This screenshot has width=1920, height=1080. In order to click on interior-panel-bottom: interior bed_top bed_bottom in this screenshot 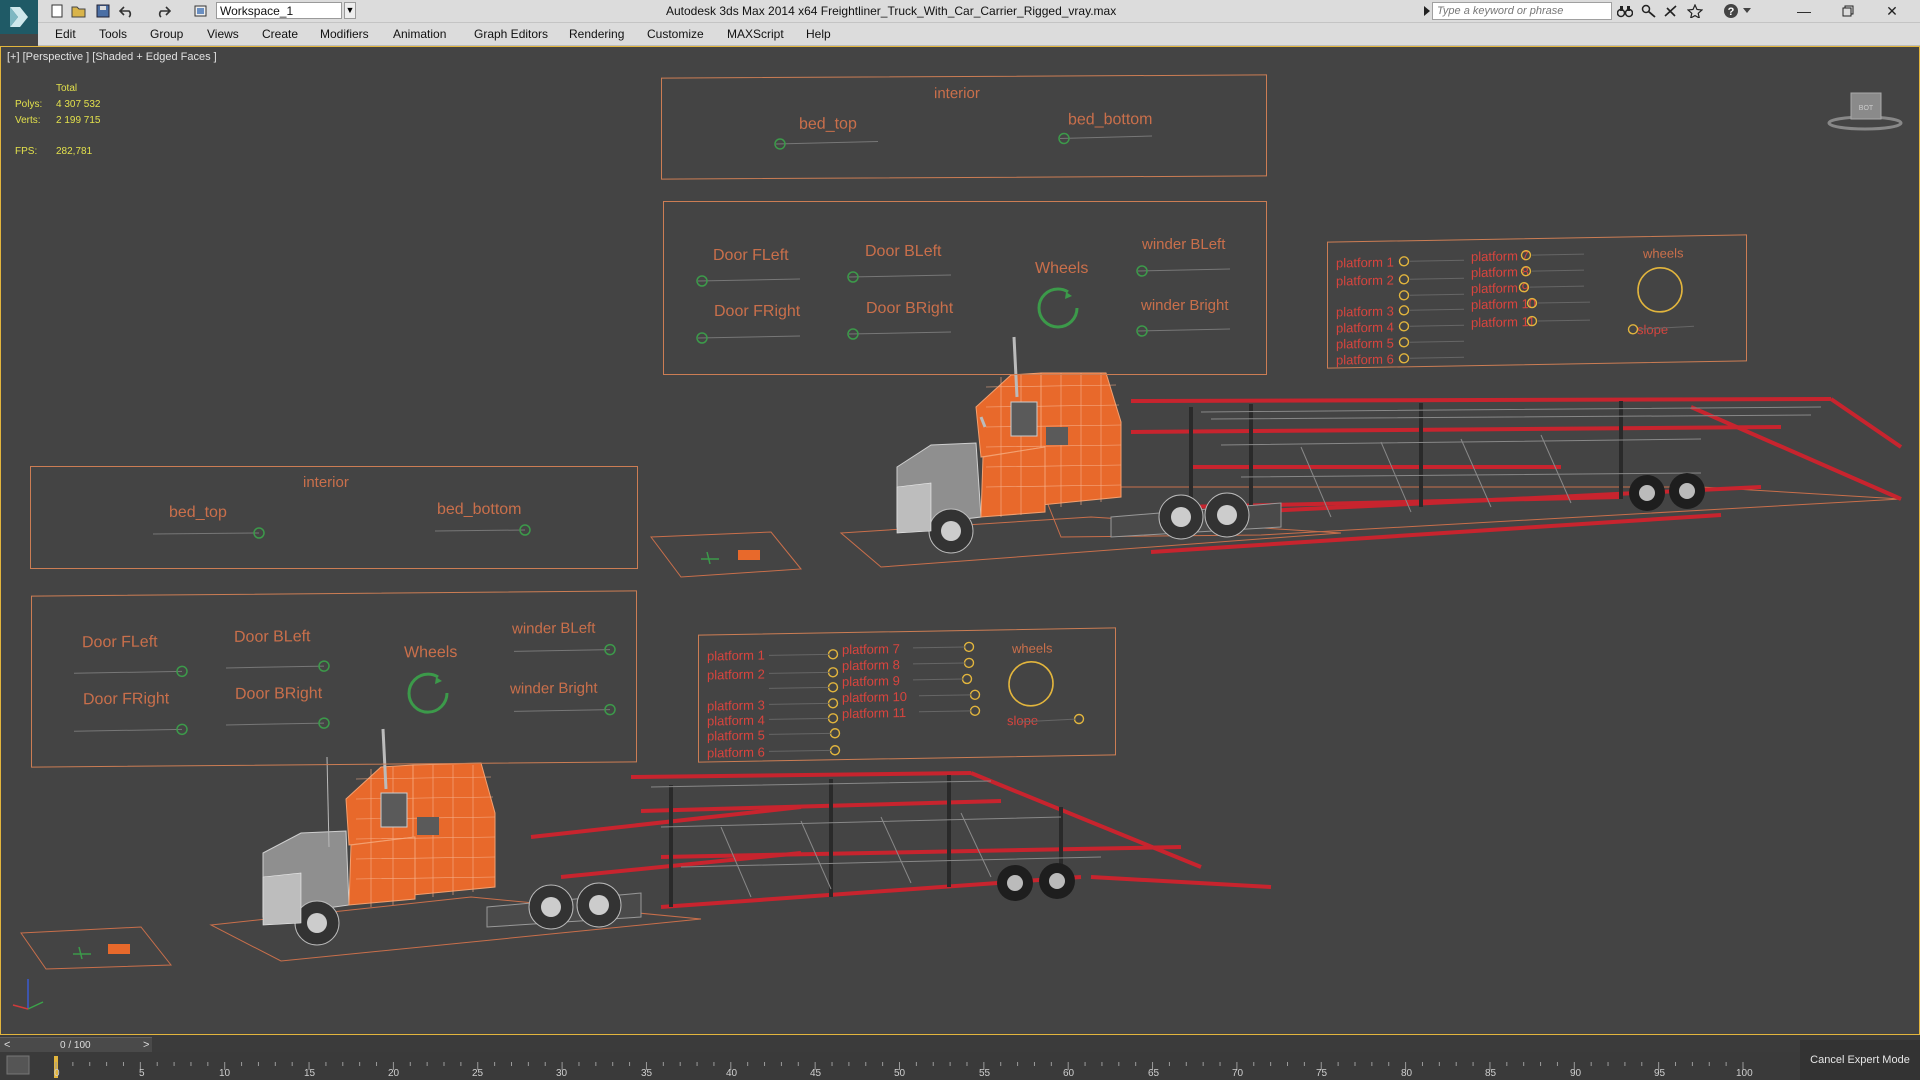, I will do `click(334, 517)`.